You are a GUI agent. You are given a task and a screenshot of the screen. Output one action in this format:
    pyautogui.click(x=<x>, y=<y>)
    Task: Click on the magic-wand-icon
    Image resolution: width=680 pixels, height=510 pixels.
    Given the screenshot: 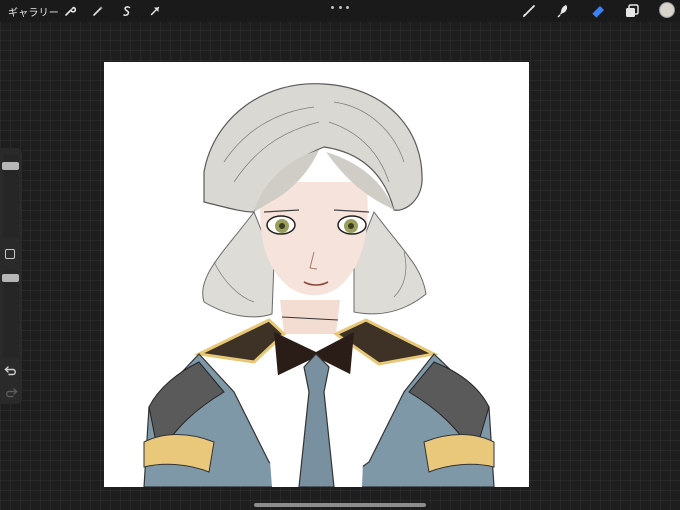 What is the action you would take?
    pyautogui.click(x=98, y=11)
    